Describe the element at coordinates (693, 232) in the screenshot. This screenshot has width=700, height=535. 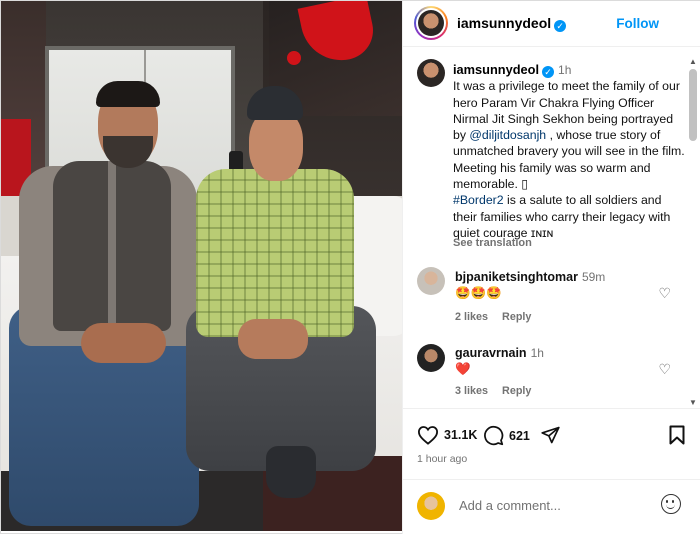
I see `comments-scrollbar: ▲ ▼` at that location.